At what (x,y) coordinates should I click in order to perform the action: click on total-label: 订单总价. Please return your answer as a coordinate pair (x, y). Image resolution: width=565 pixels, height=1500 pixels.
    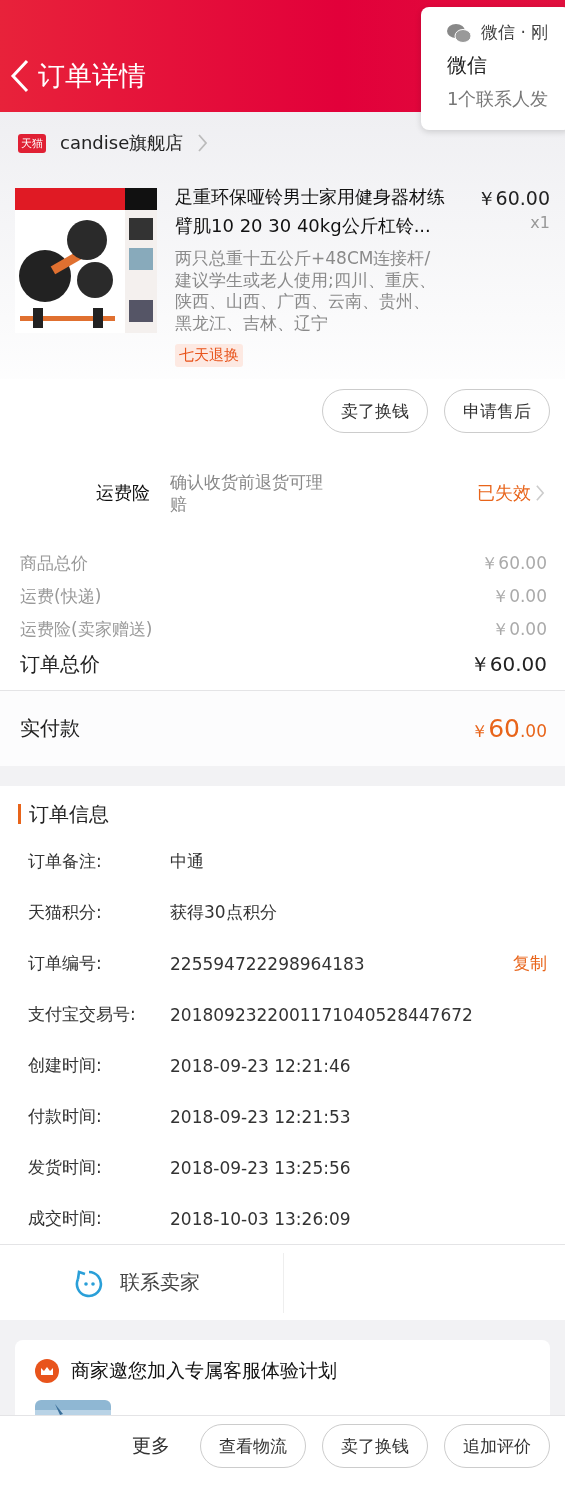
    Looking at the image, I should click on (60, 664).